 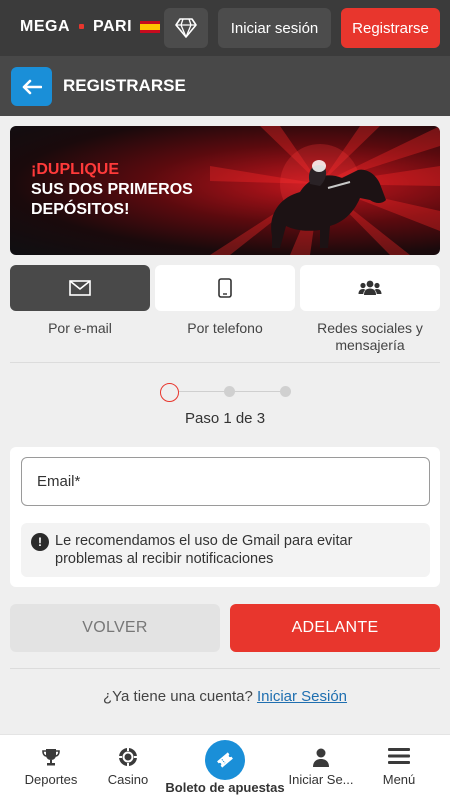 I want to click on vip-diamond-button, so click(x=186, y=28).